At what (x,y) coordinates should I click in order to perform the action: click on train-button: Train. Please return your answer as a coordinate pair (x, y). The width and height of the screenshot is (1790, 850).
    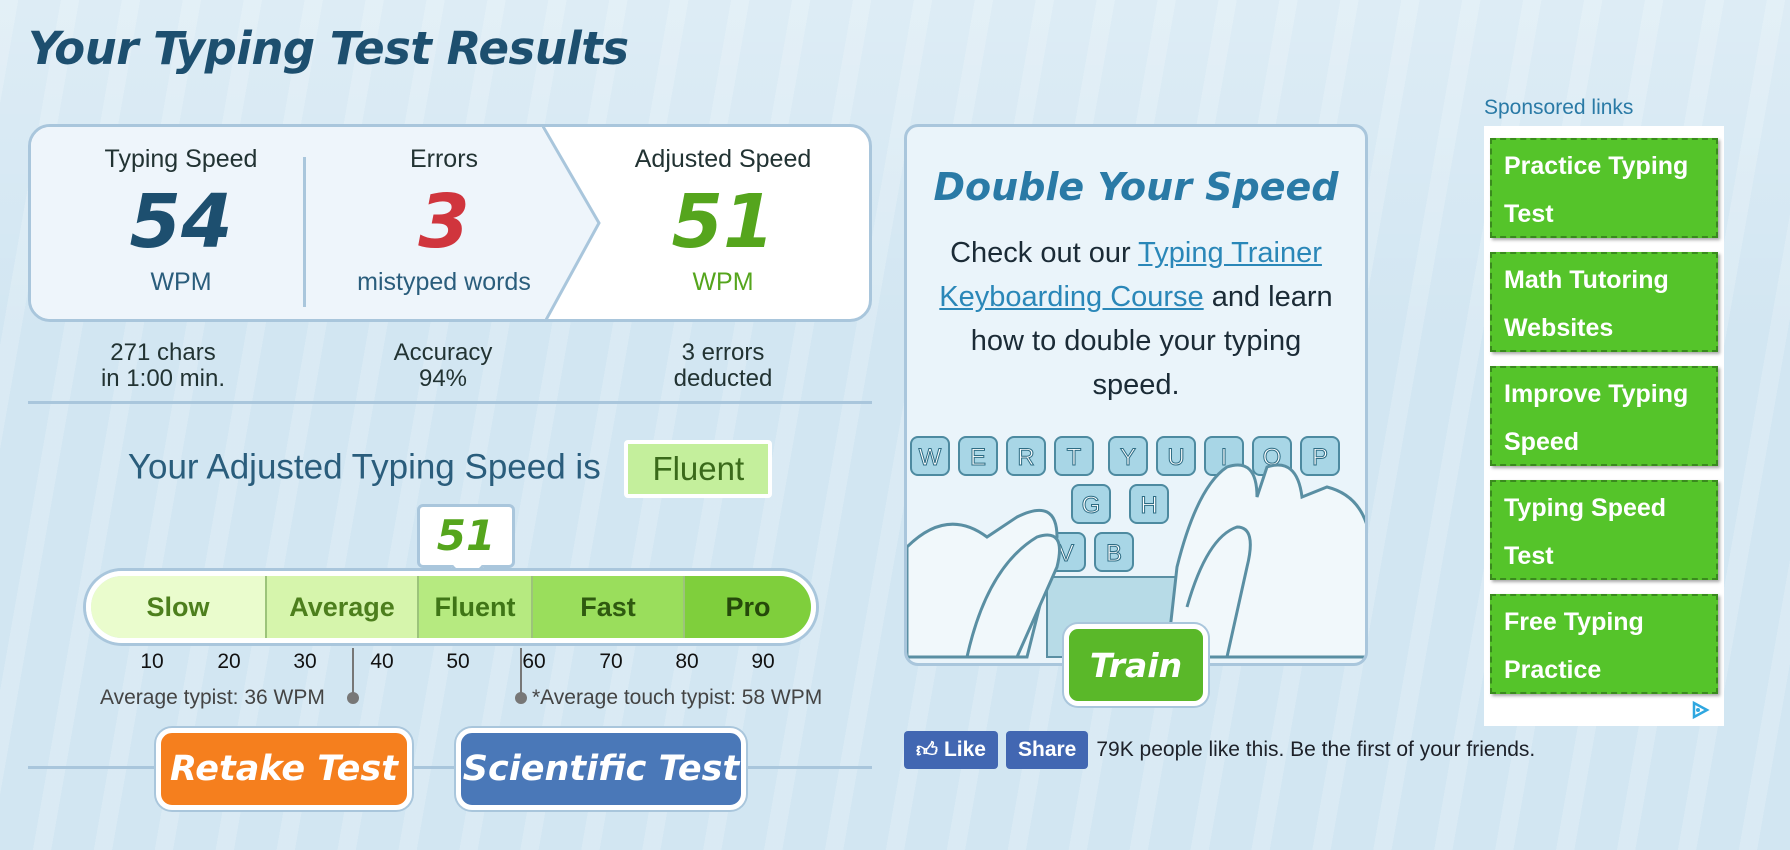
    Looking at the image, I should click on (1136, 665).